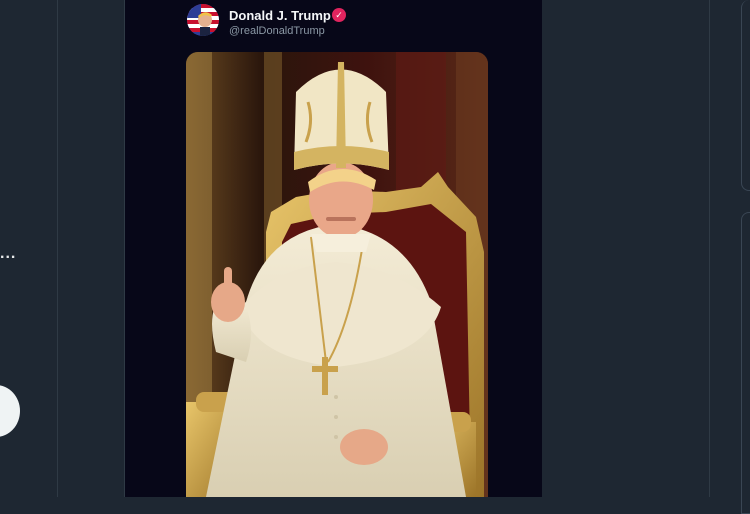  I want to click on avatar, so click(203, 20).